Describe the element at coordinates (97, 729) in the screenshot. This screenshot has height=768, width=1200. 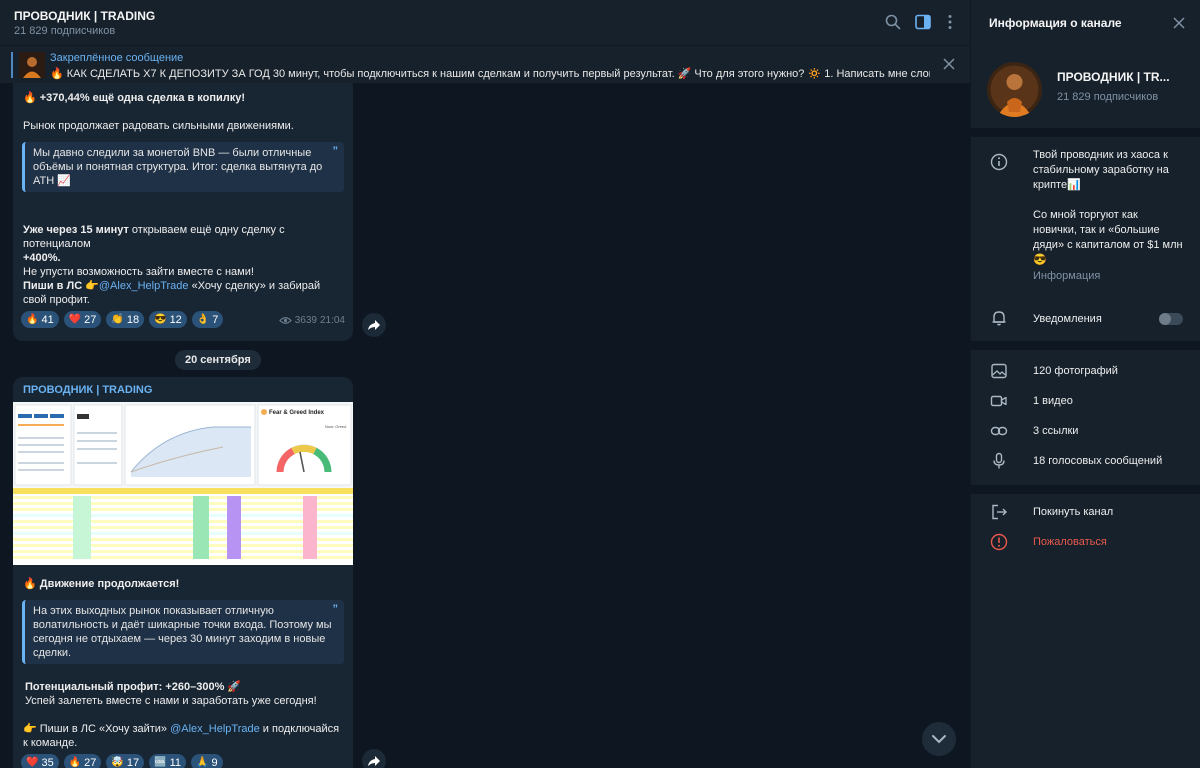
I see `text-plain: 👉 Пиши в ЛС «Хочу зайти»` at that location.